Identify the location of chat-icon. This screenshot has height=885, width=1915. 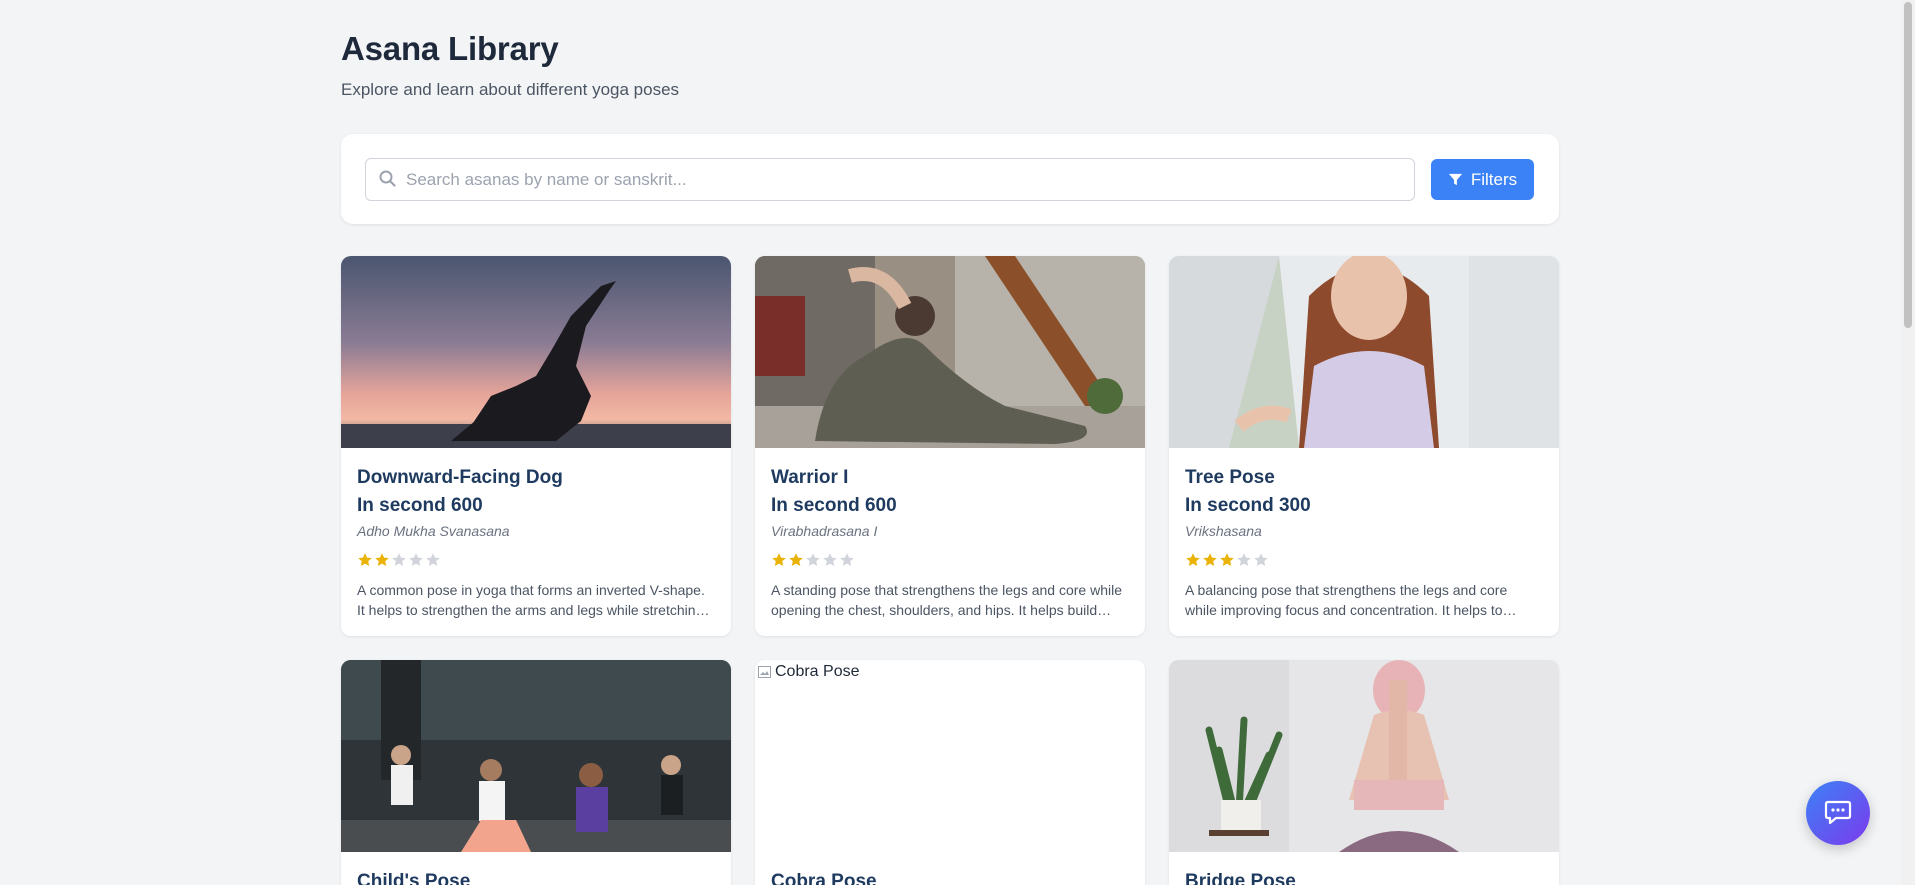
(1838, 812).